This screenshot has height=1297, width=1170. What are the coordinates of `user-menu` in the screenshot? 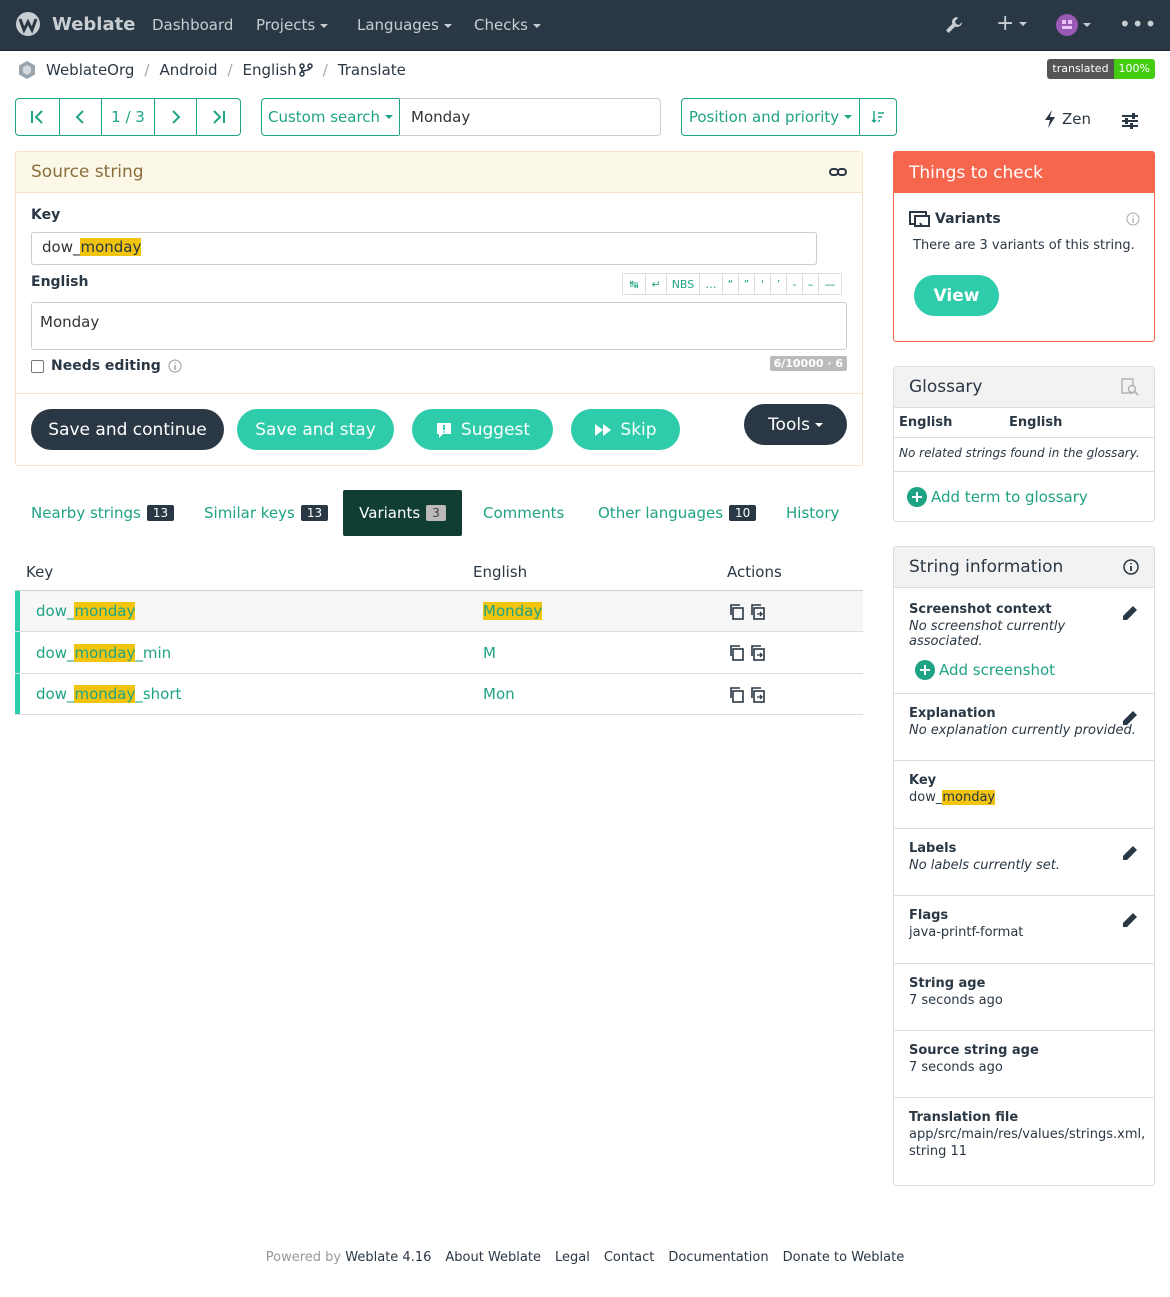 It's located at (1073, 25).